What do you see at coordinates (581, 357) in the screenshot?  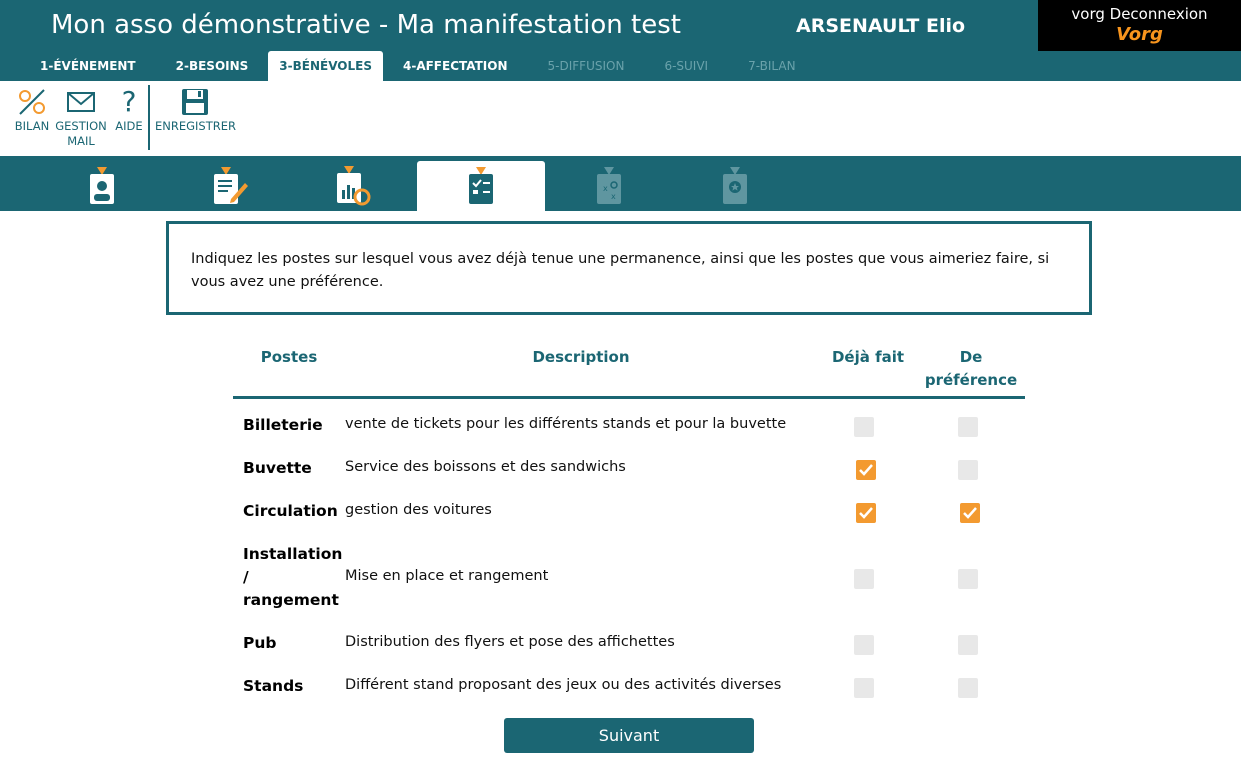 I see `col-header-description: Description` at bounding box center [581, 357].